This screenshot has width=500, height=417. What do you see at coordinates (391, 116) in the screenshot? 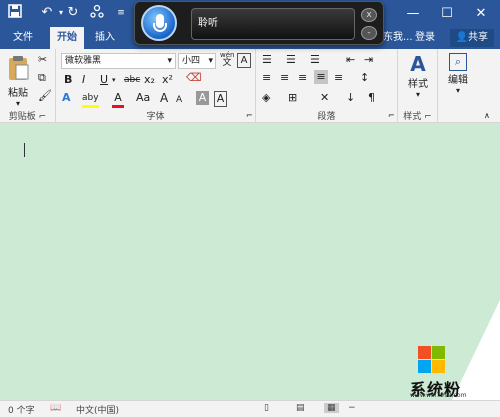
I see `paragraph-dialog-launcher-icon: ⌐` at bounding box center [391, 116].